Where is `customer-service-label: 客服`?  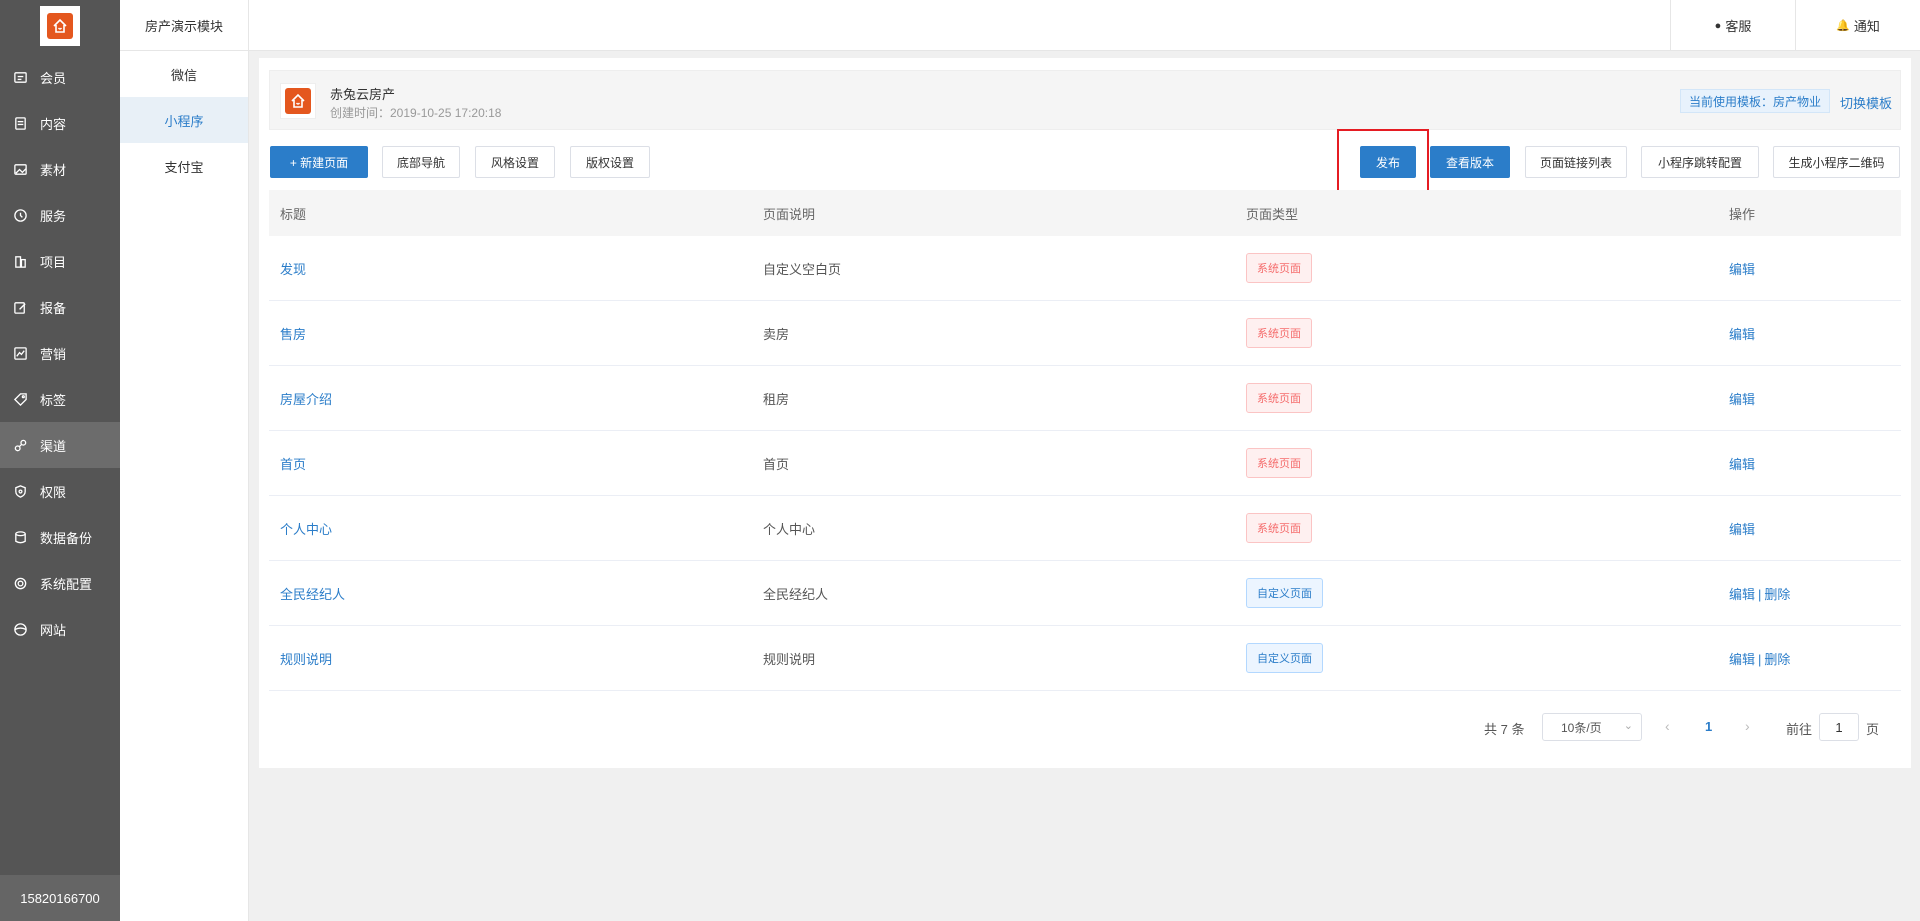
customer-service-label: 客服 is located at coordinates (1738, 26).